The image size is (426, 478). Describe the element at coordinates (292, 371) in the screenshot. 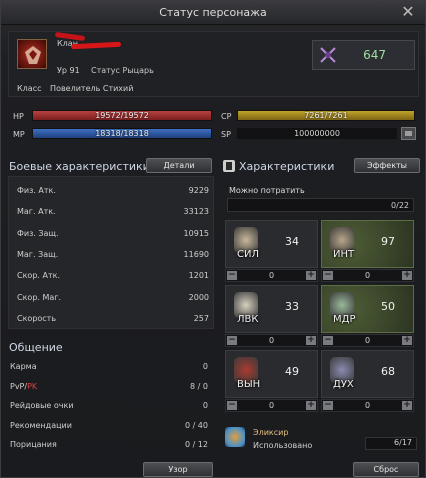

I see `stat-number: 49` at that location.